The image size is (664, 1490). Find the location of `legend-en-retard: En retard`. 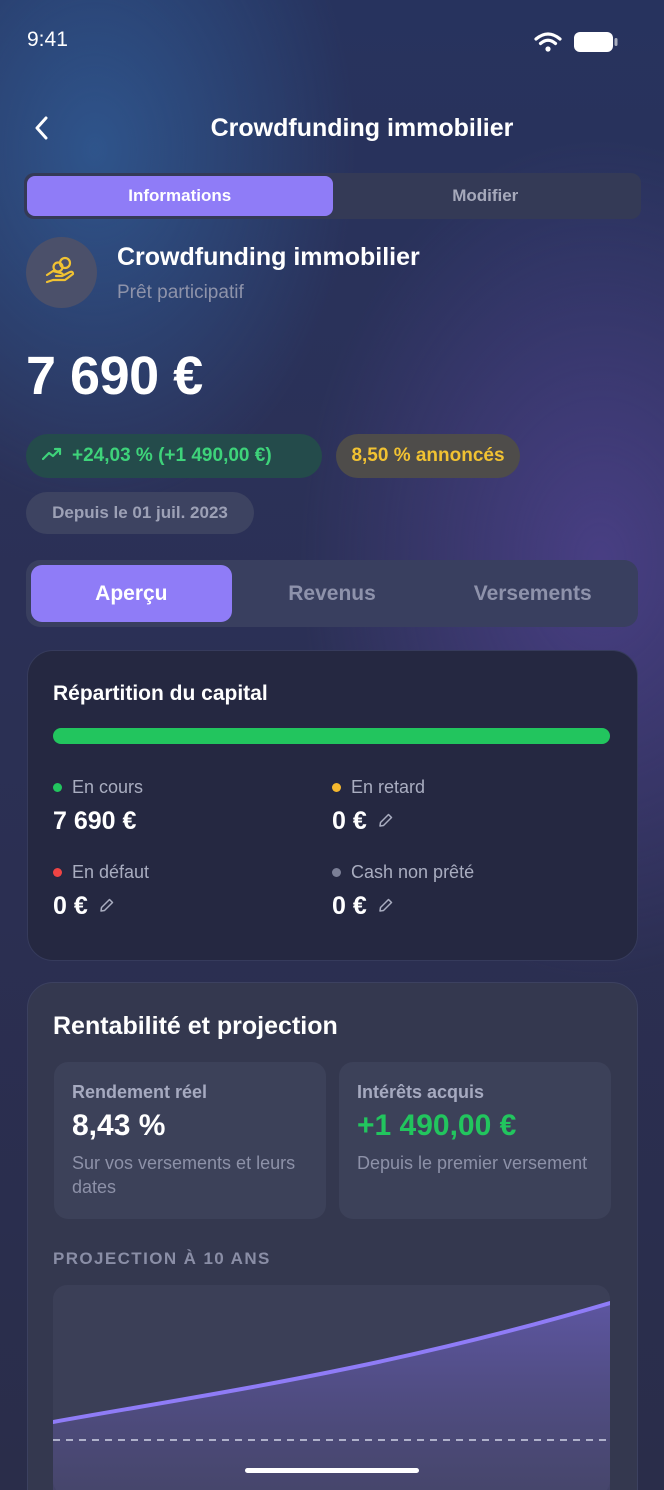

legend-en-retard: En retard is located at coordinates (378, 787).